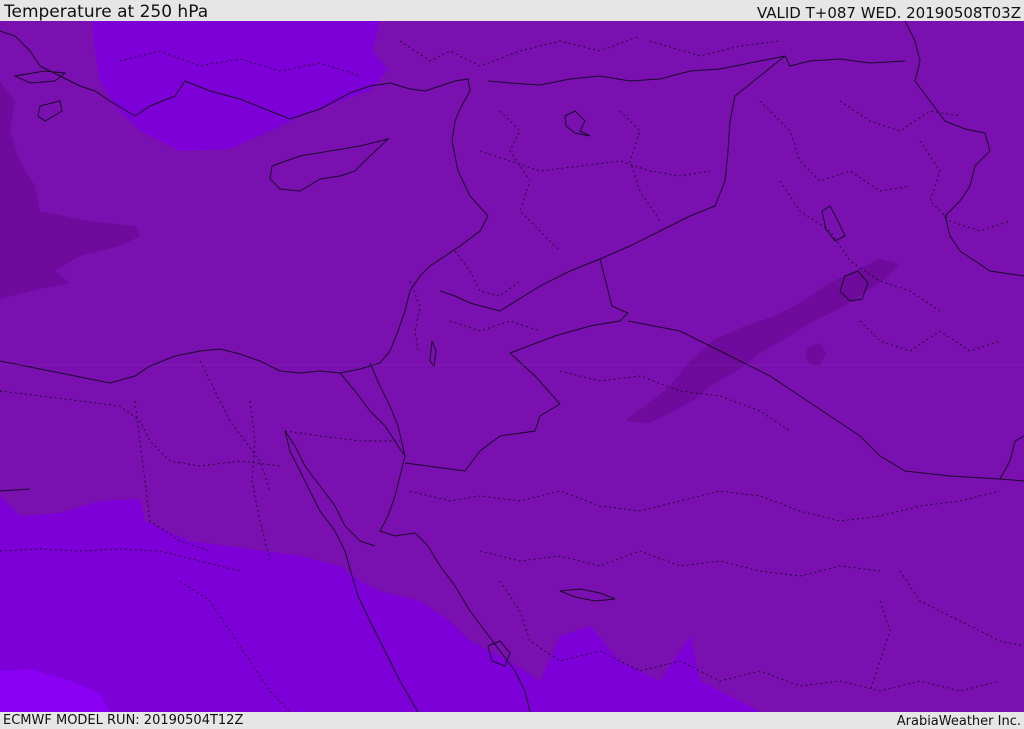 Image resolution: width=1024 pixels, height=729 pixels. What do you see at coordinates (888, 13) in the screenshot?
I see `valid-time-label: VALID T+087 WED. 20190508T03Z` at bounding box center [888, 13].